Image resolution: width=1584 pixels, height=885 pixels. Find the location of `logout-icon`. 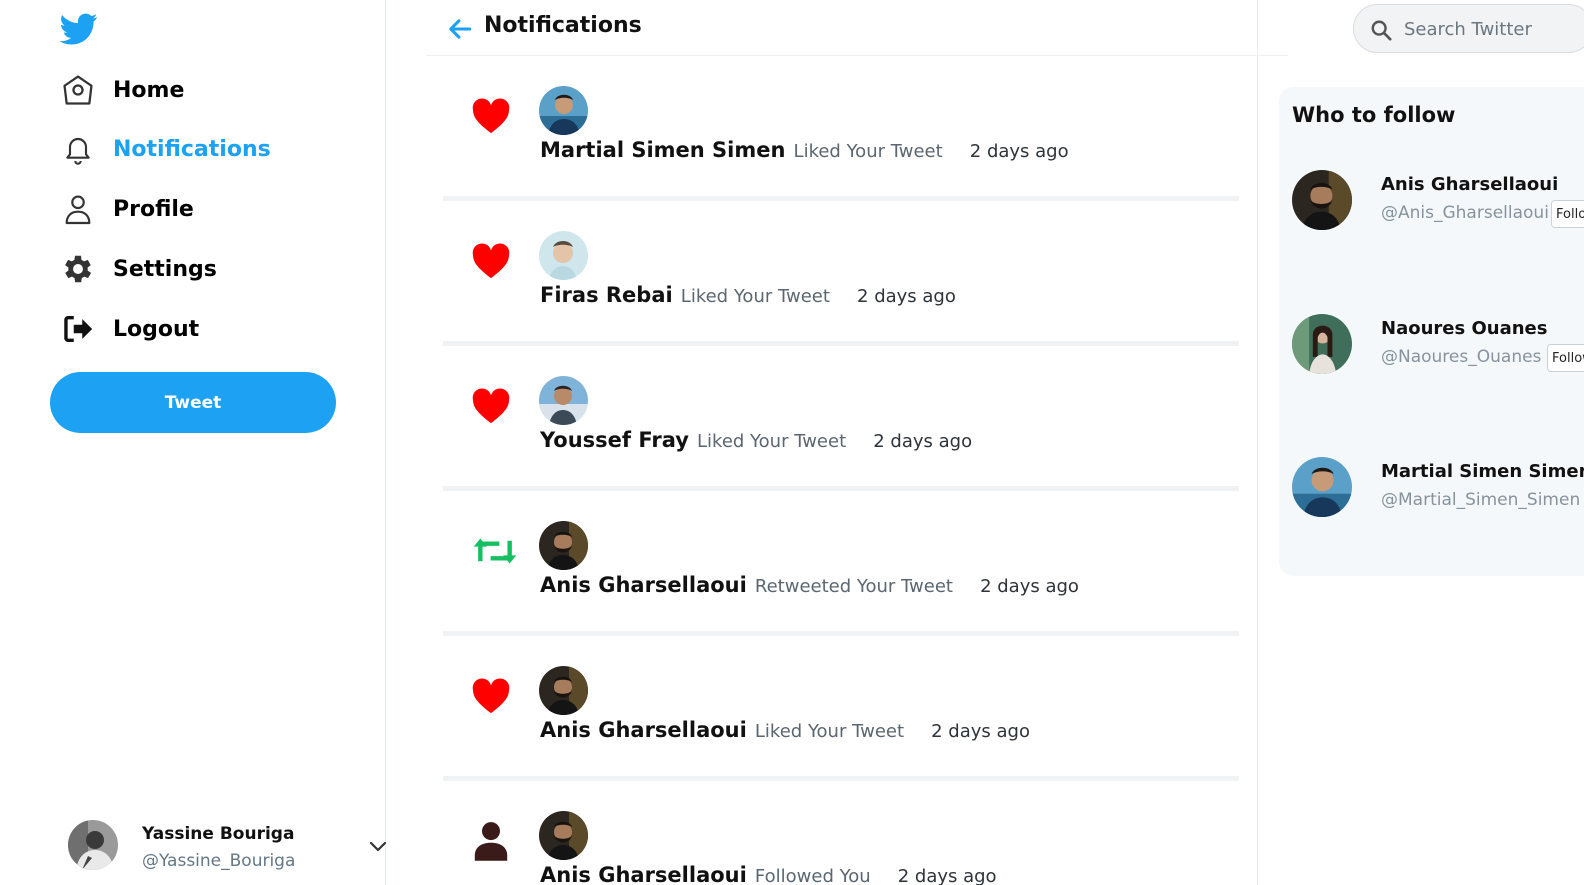

logout-icon is located at coordinates (78, 329).